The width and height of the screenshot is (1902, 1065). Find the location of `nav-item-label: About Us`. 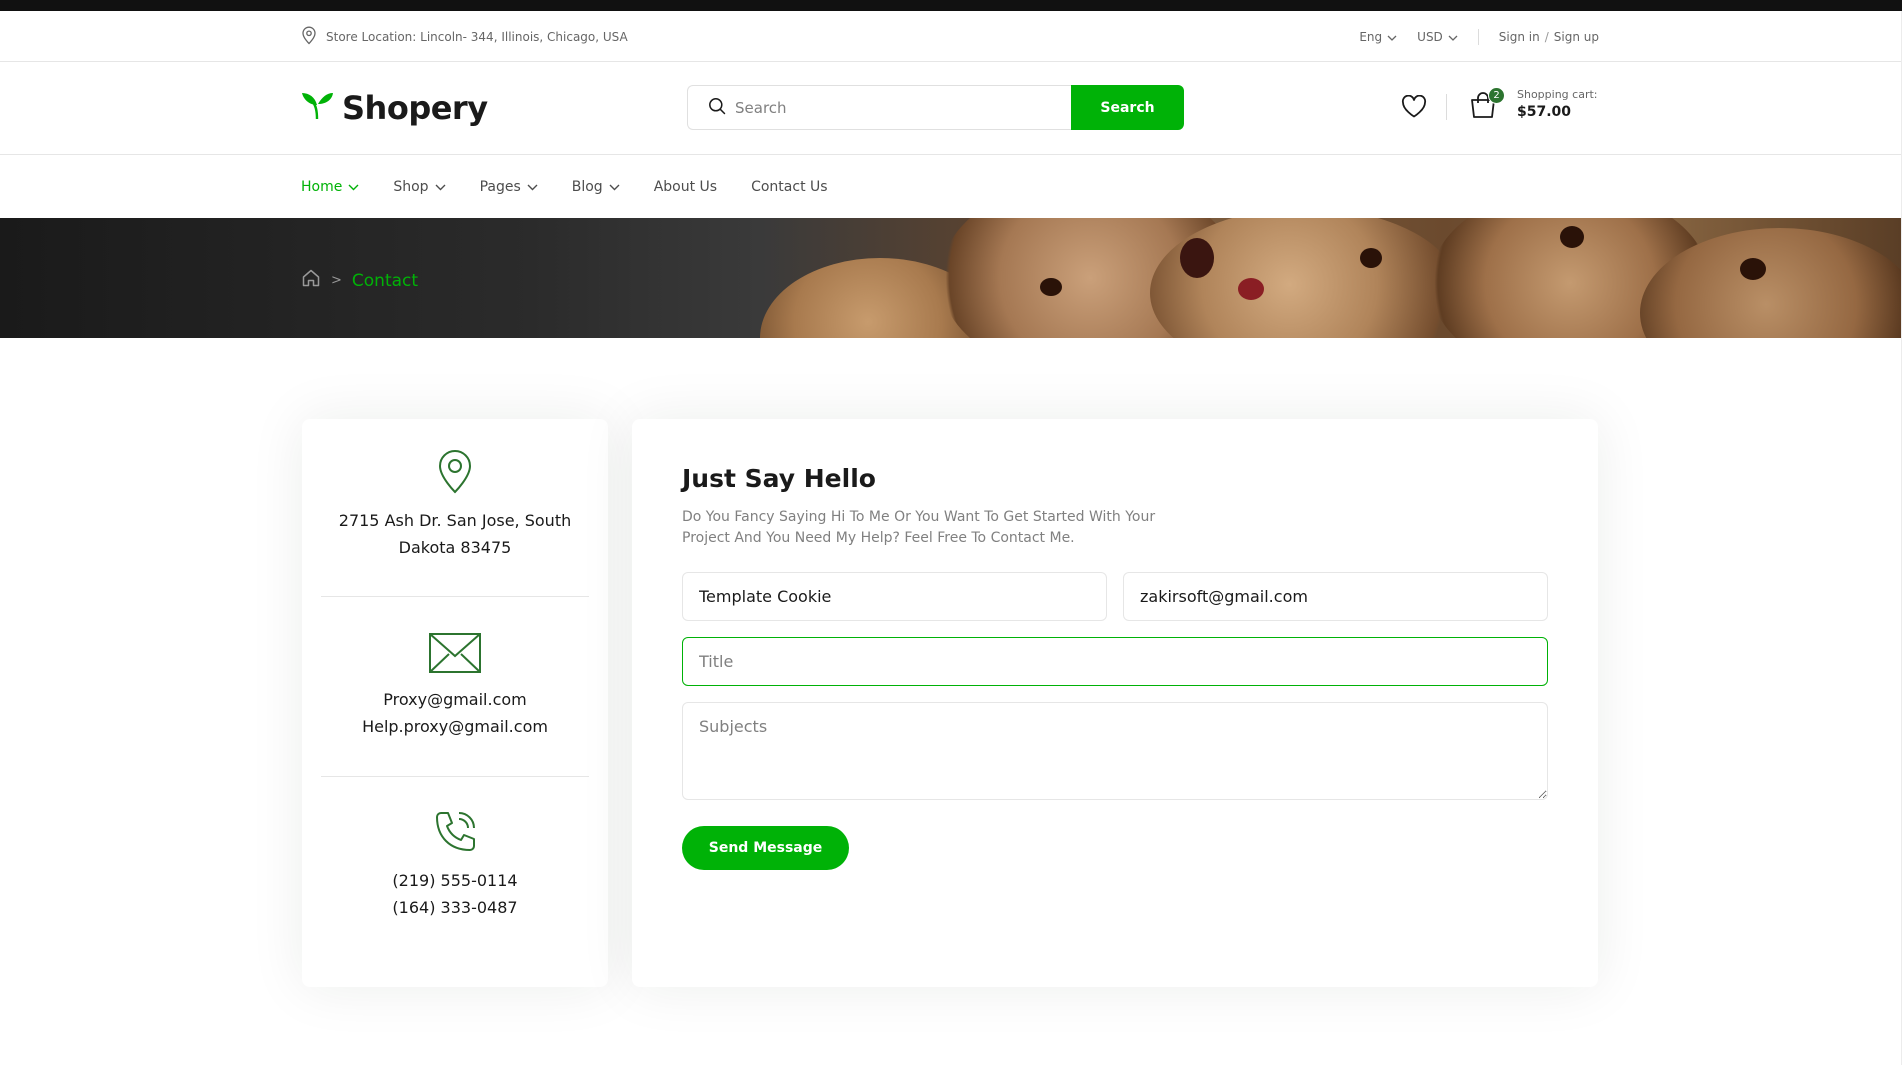

nav-item-label: About Us is located at coordinates (685, 186).